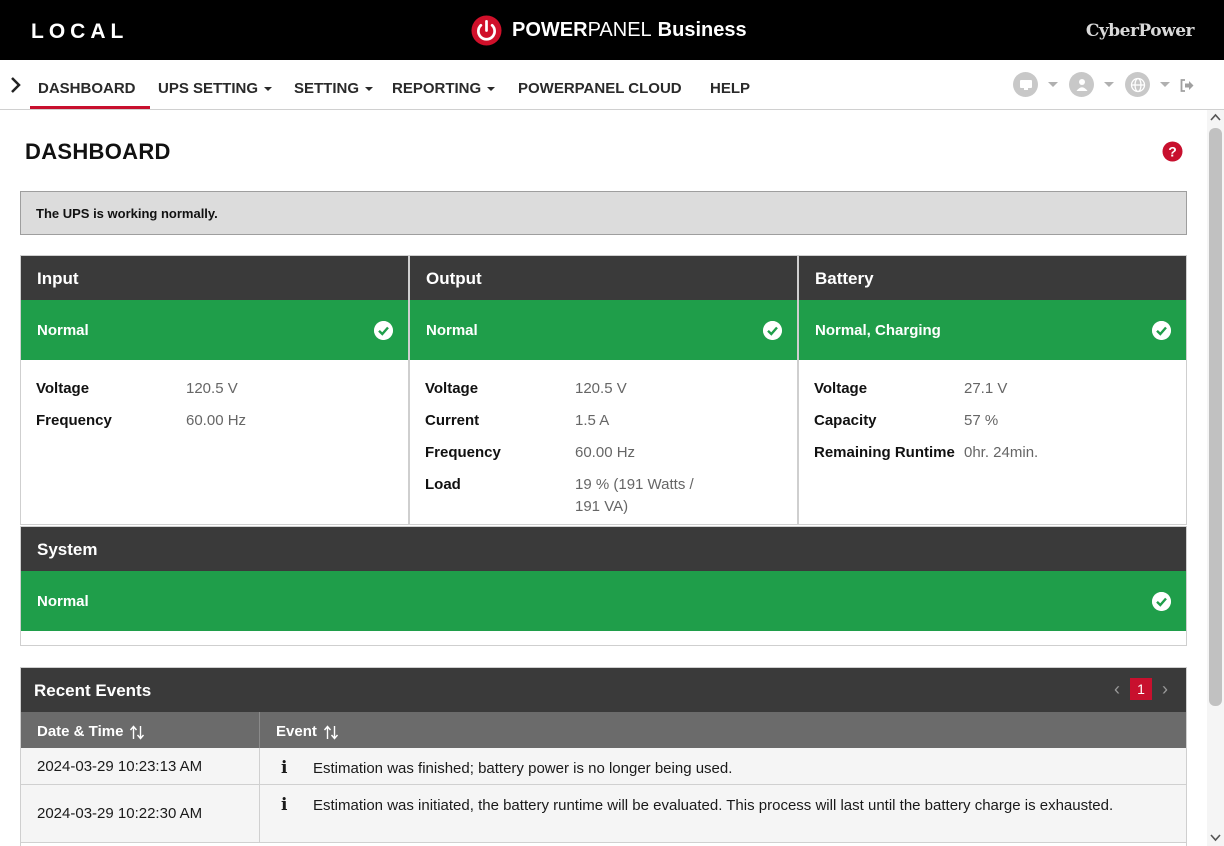  What do you see at coordinates (1187, 85) in the screenshot?
I see `logout-icon` at bounding box center [1187, 85].